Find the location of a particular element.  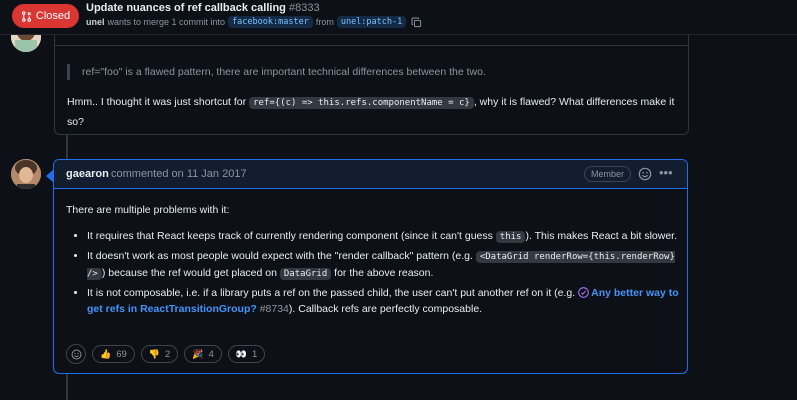

avatar-gaearon is located at coordinates (26, 174).